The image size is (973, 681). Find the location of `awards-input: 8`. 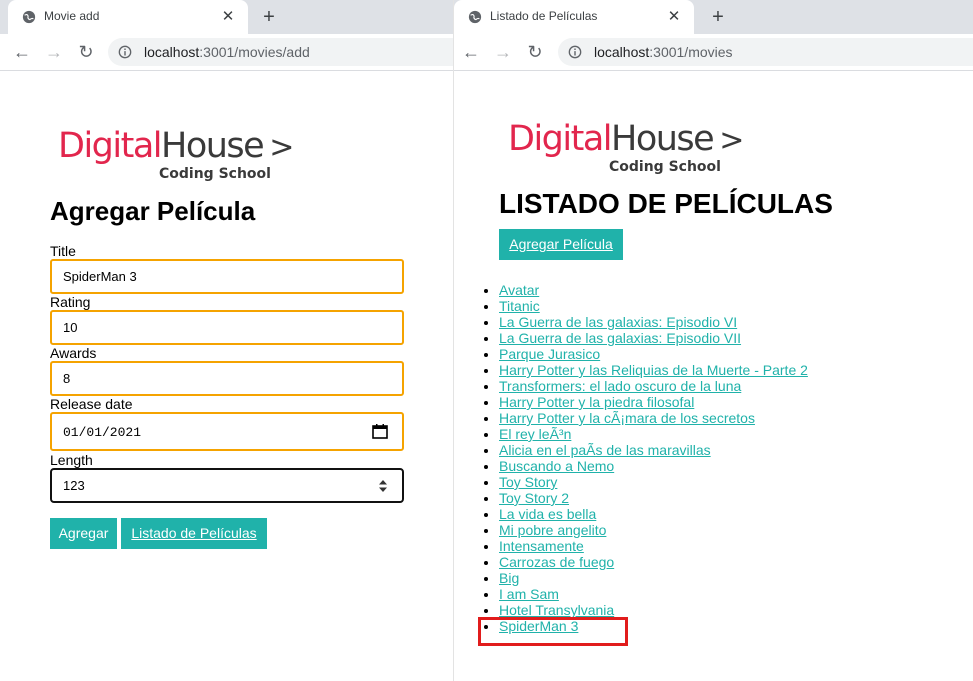

awards-input: 8 is located at coordinates (227, 378).